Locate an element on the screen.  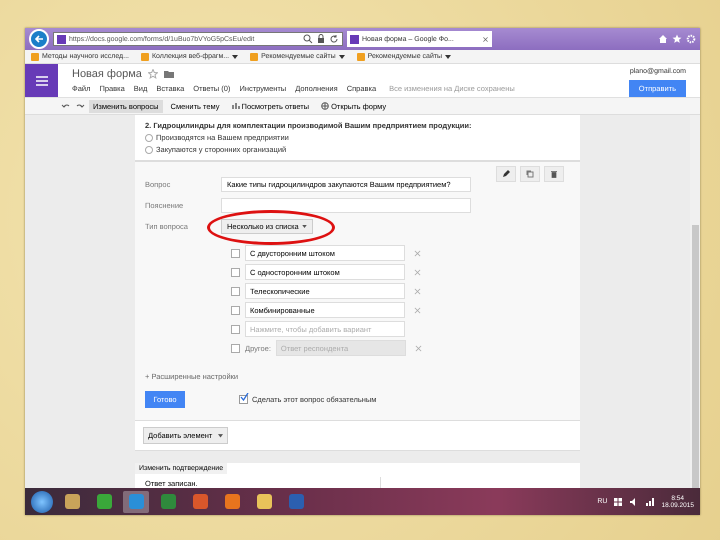
page-icon is located at coordinates (61, 39).